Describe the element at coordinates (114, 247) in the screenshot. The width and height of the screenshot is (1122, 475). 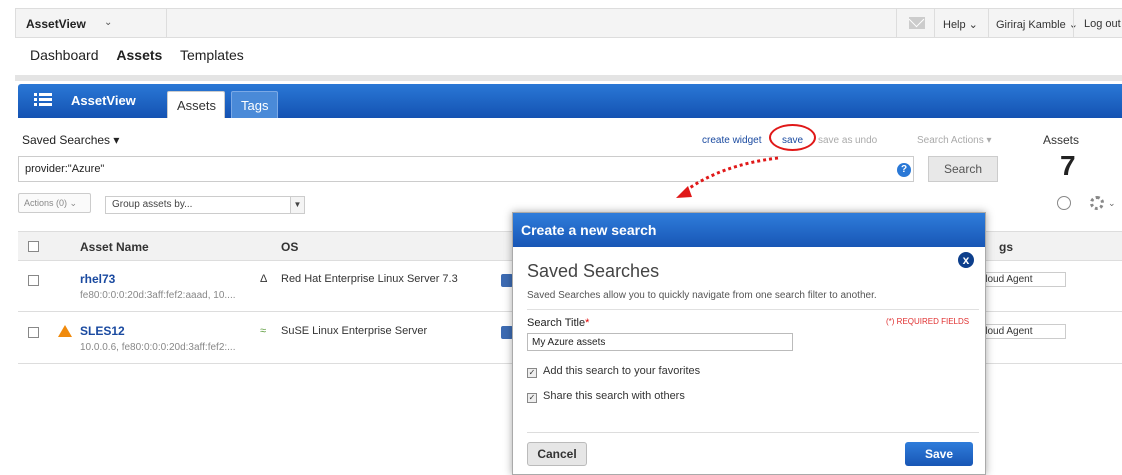
I see `column-asset-name: Asset Name` at that location.